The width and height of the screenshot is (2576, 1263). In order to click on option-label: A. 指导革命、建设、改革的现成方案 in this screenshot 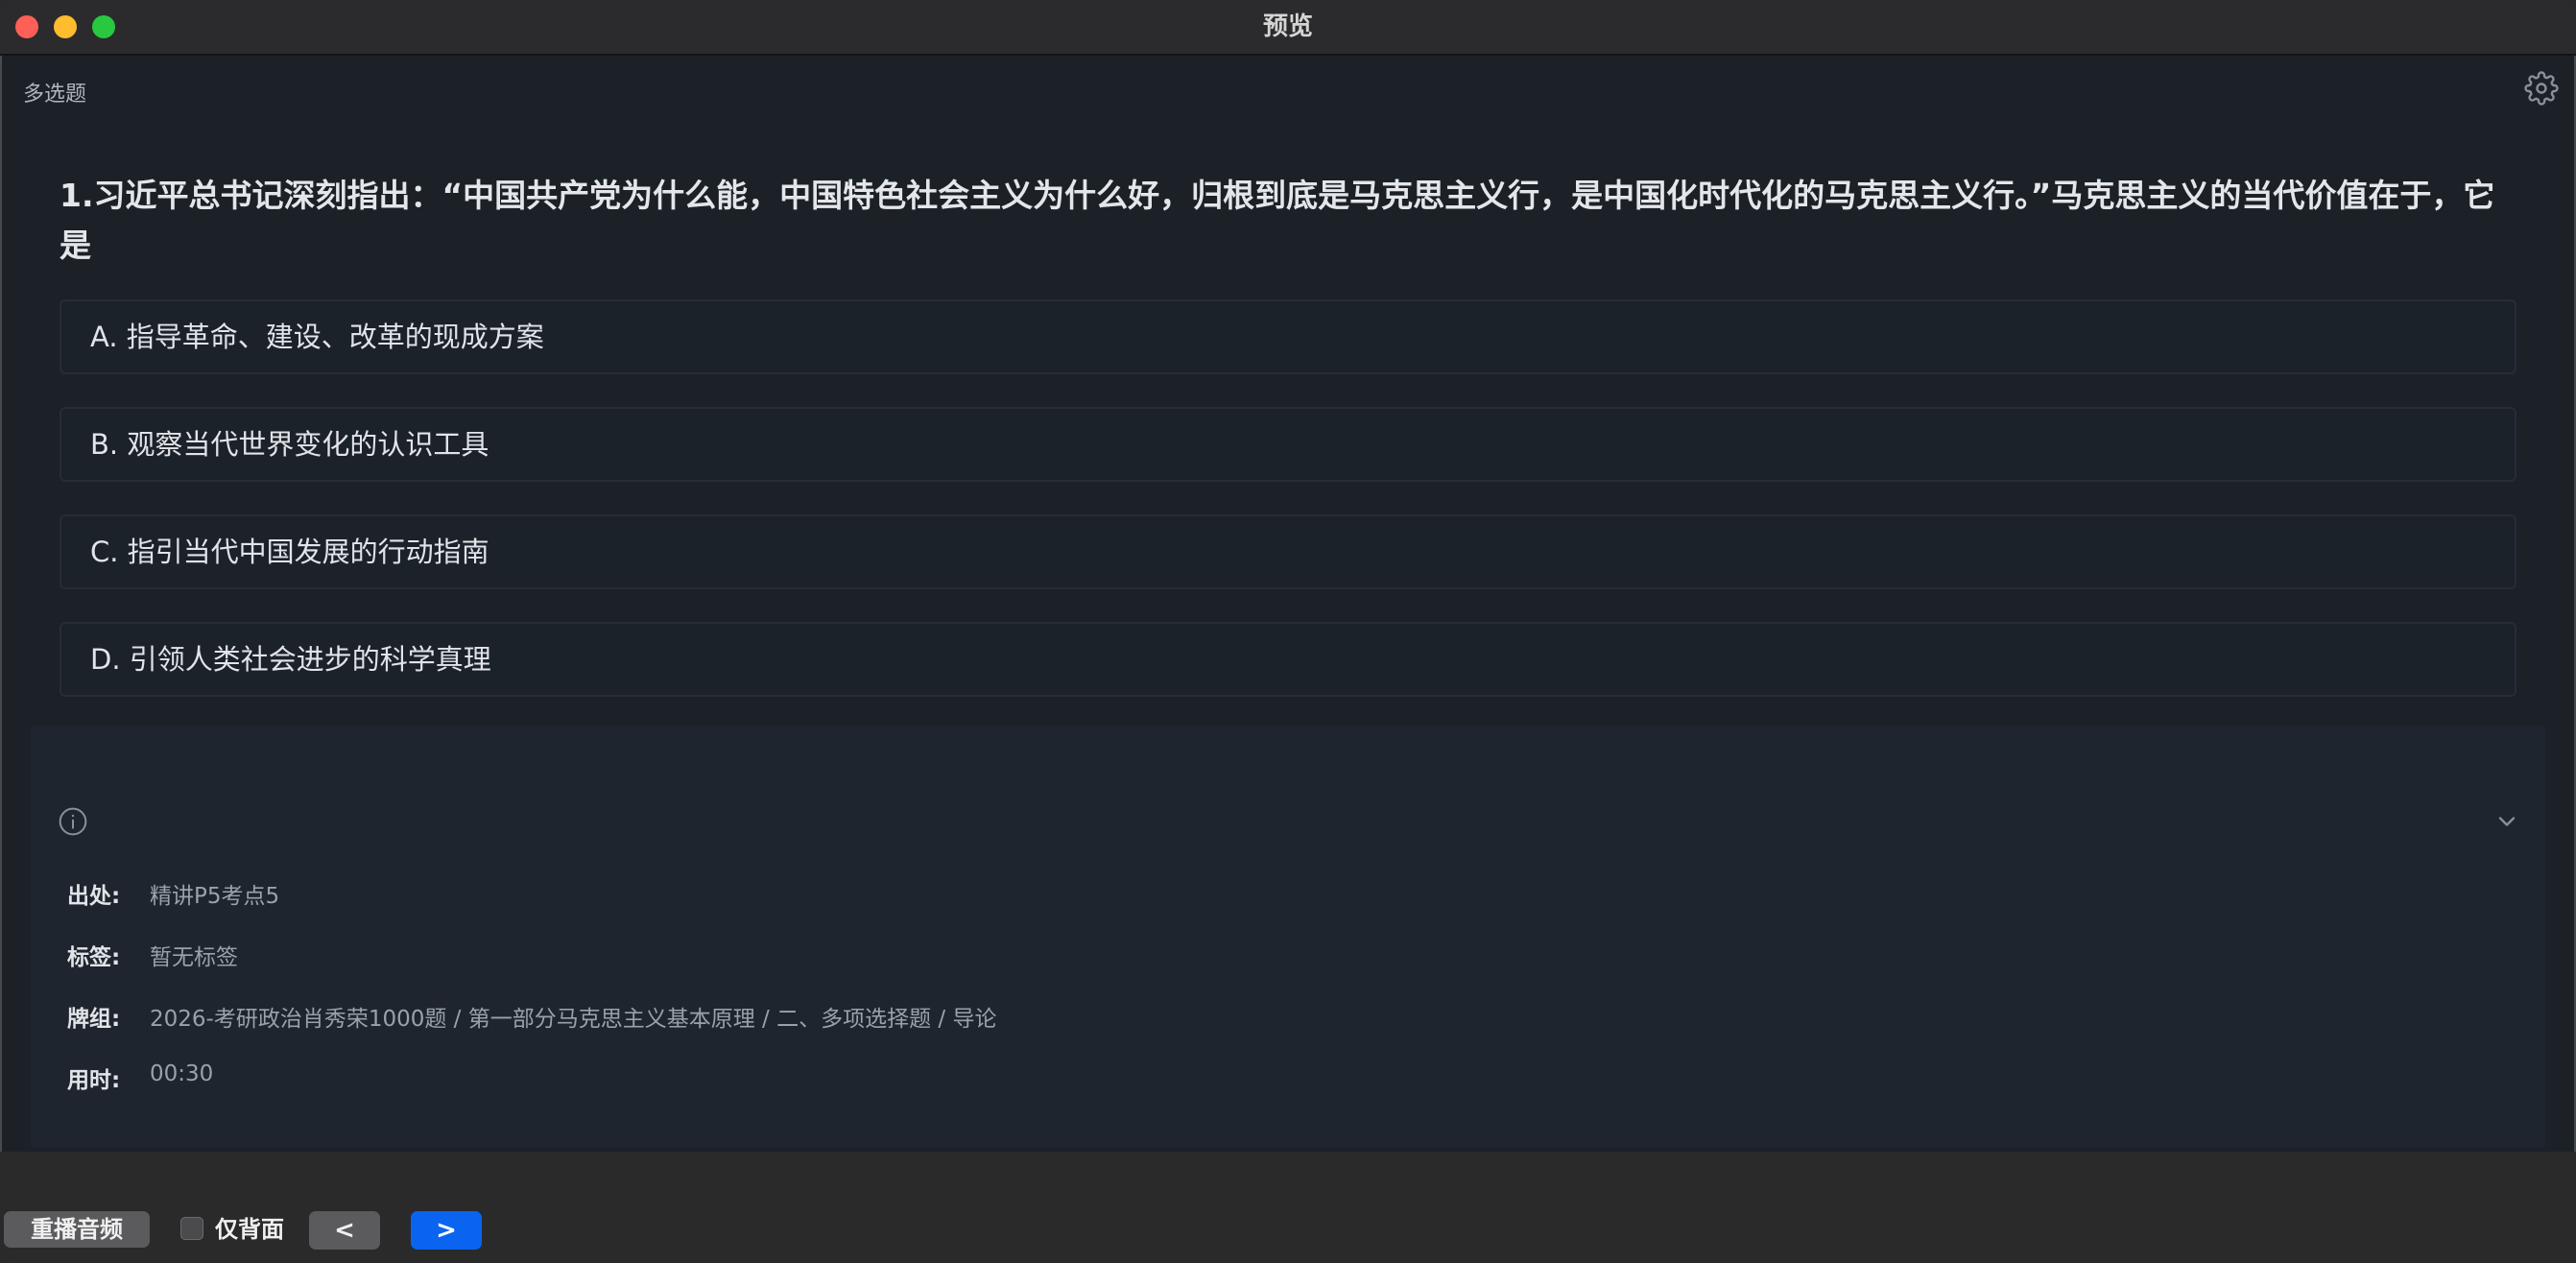, I will do `click(317, 337)`.